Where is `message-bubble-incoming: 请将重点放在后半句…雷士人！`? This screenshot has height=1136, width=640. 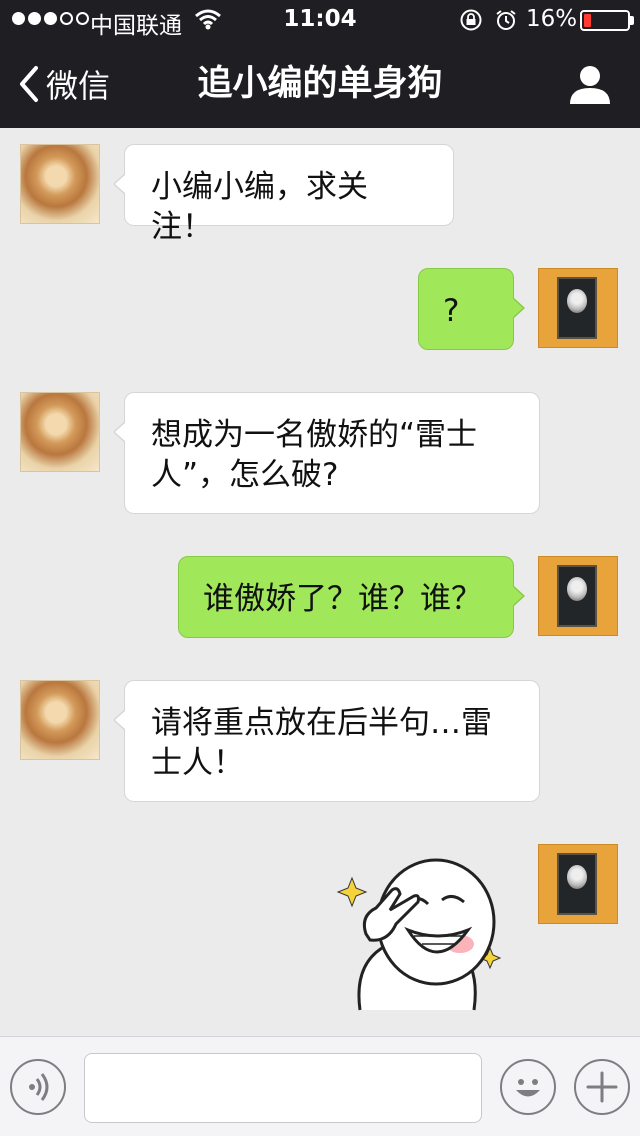
message-bubble-incoming: 请将重点放在后半句…雷士人！ is located at coordinates (326, 741).